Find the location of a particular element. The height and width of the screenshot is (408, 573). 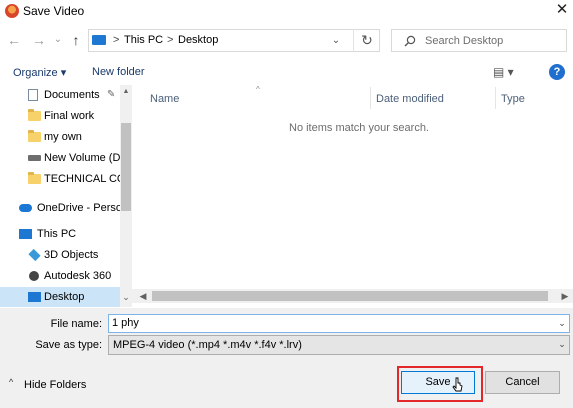

sidebar-item-my-own: my own is located at coordinates (60, 137).